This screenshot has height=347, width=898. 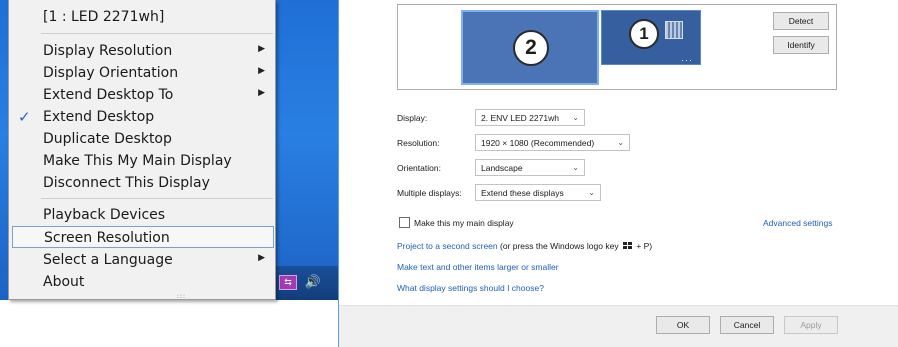 I want to click on orientation-dropdown: Landscape ⌄, so click(x=530, y=167).